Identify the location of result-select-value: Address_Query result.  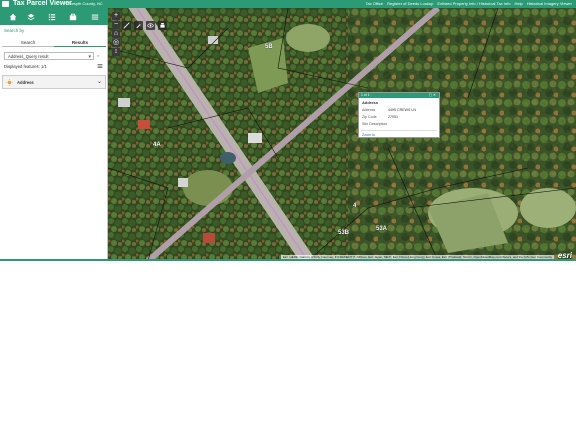
(28, 56).